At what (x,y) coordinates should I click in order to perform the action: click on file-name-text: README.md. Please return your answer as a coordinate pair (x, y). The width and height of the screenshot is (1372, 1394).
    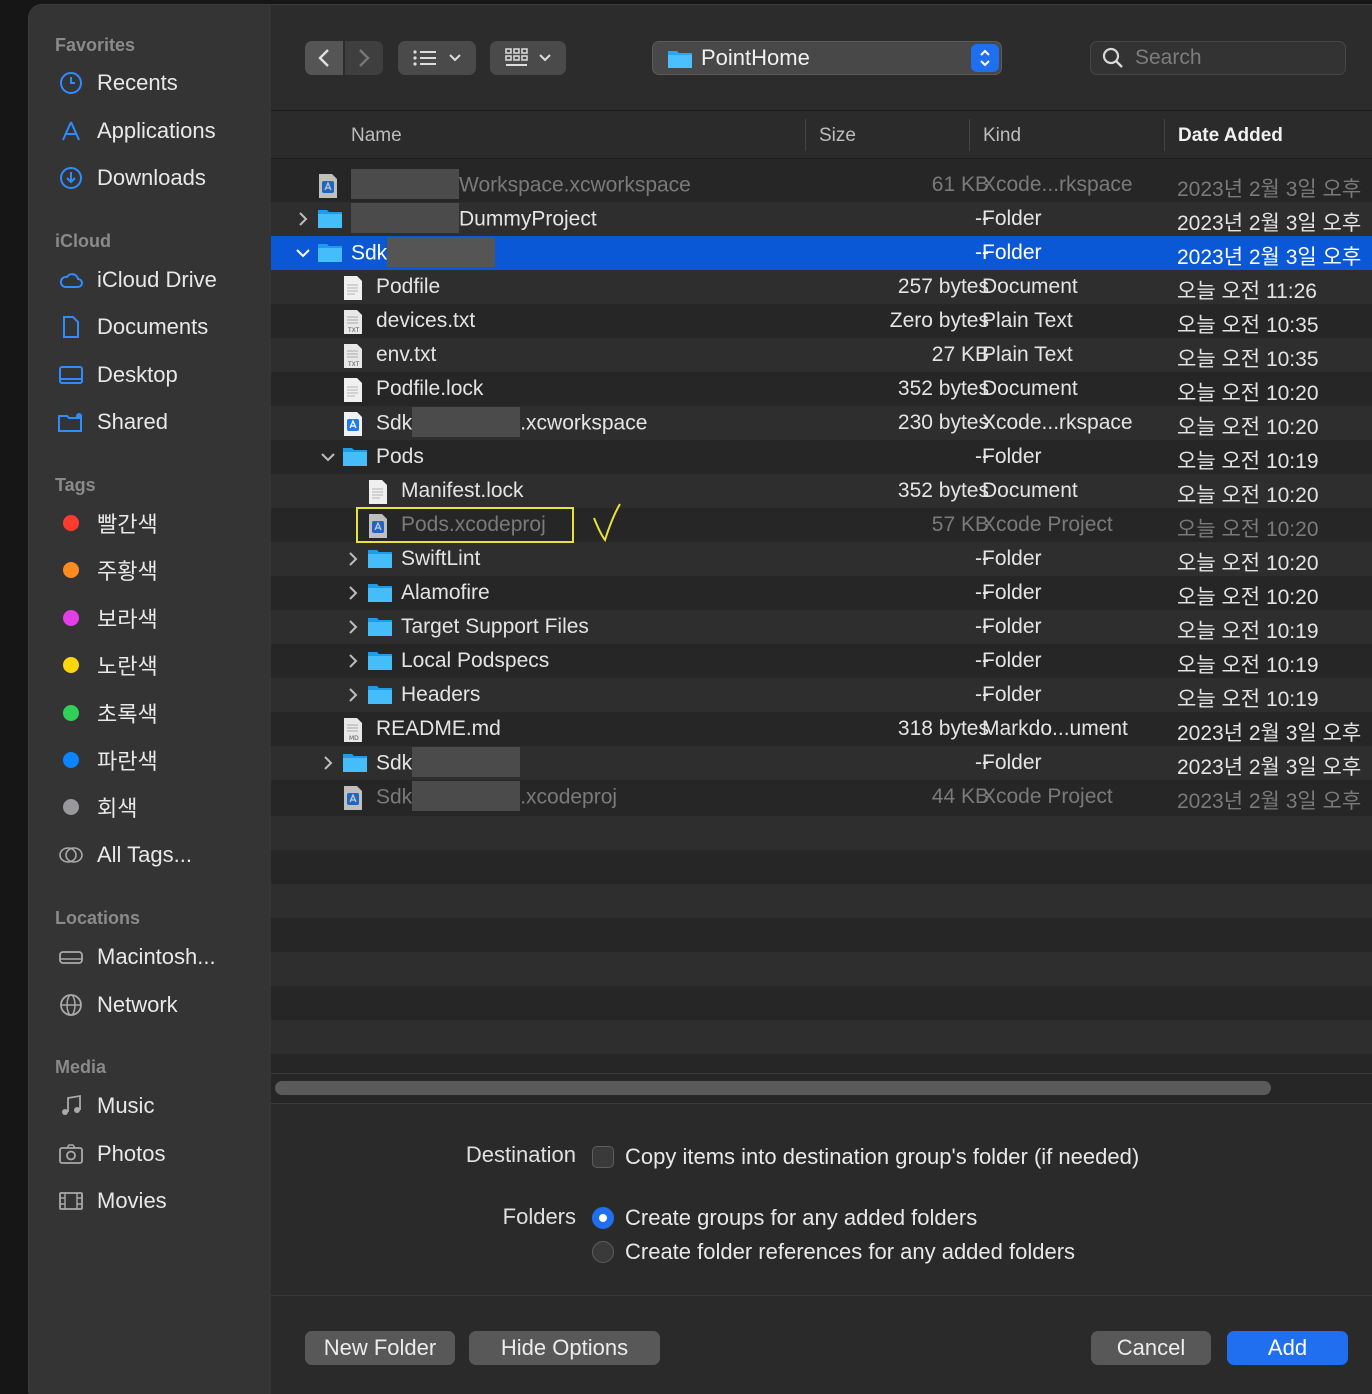
    Looking at the image, I should click on (438, 728).